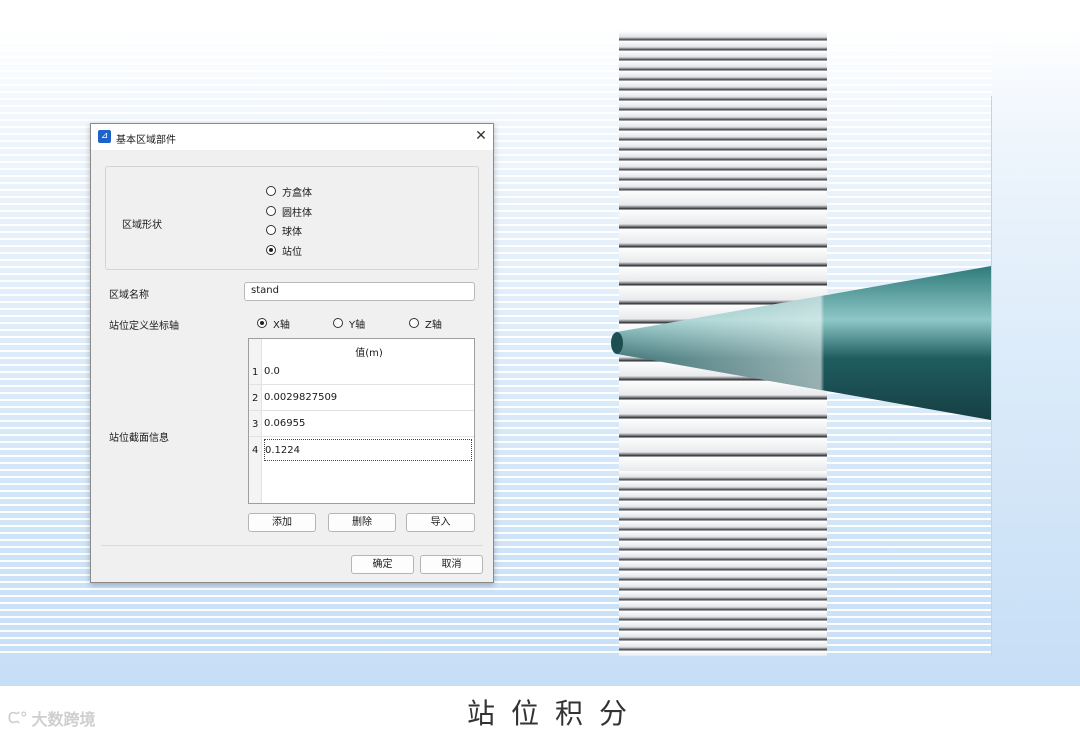 The width and height of the screenshot is (1080, 738). What do you see at coordinates (368, 450) in the screenshot?
I see `row-value-cell: 0.1224` at bounding box center [368, 450].